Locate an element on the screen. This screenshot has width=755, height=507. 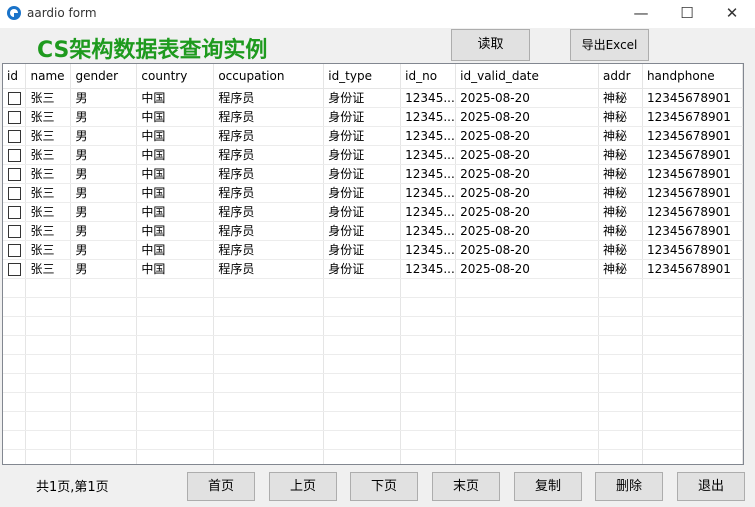
maximize-icon: ☐ is located at coordinates (687, 14).